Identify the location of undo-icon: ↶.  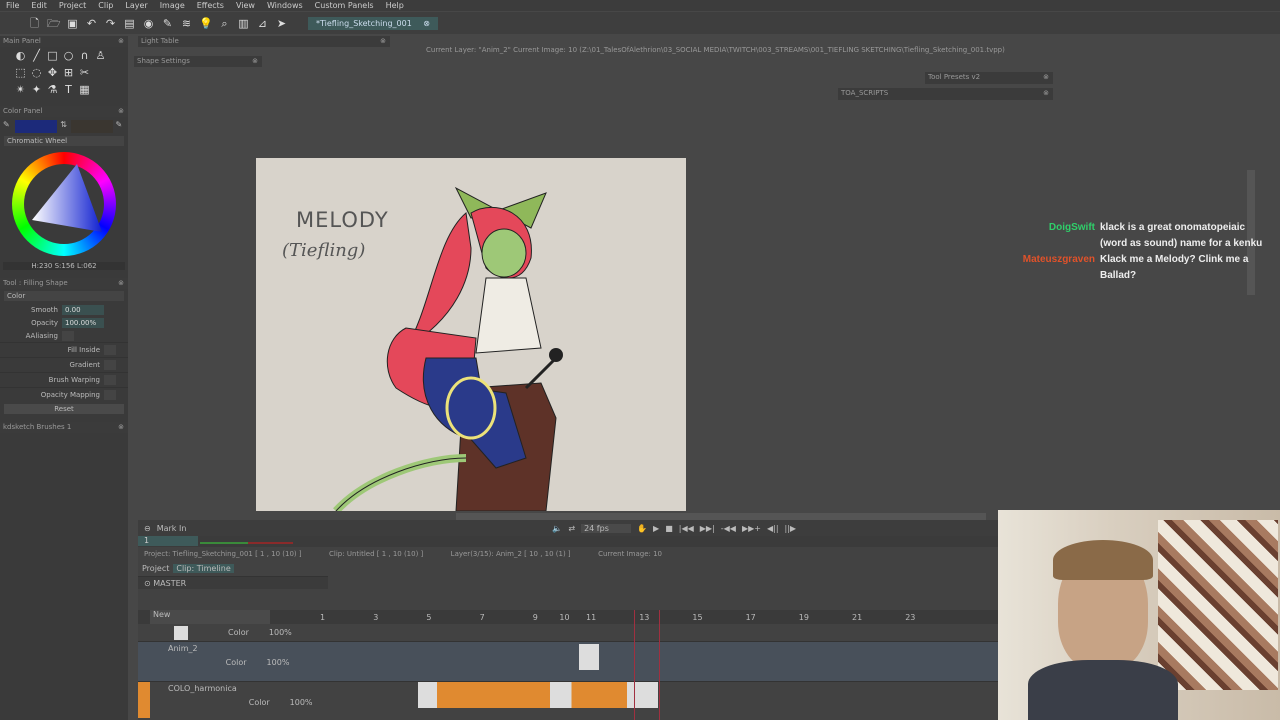
(91, 23).